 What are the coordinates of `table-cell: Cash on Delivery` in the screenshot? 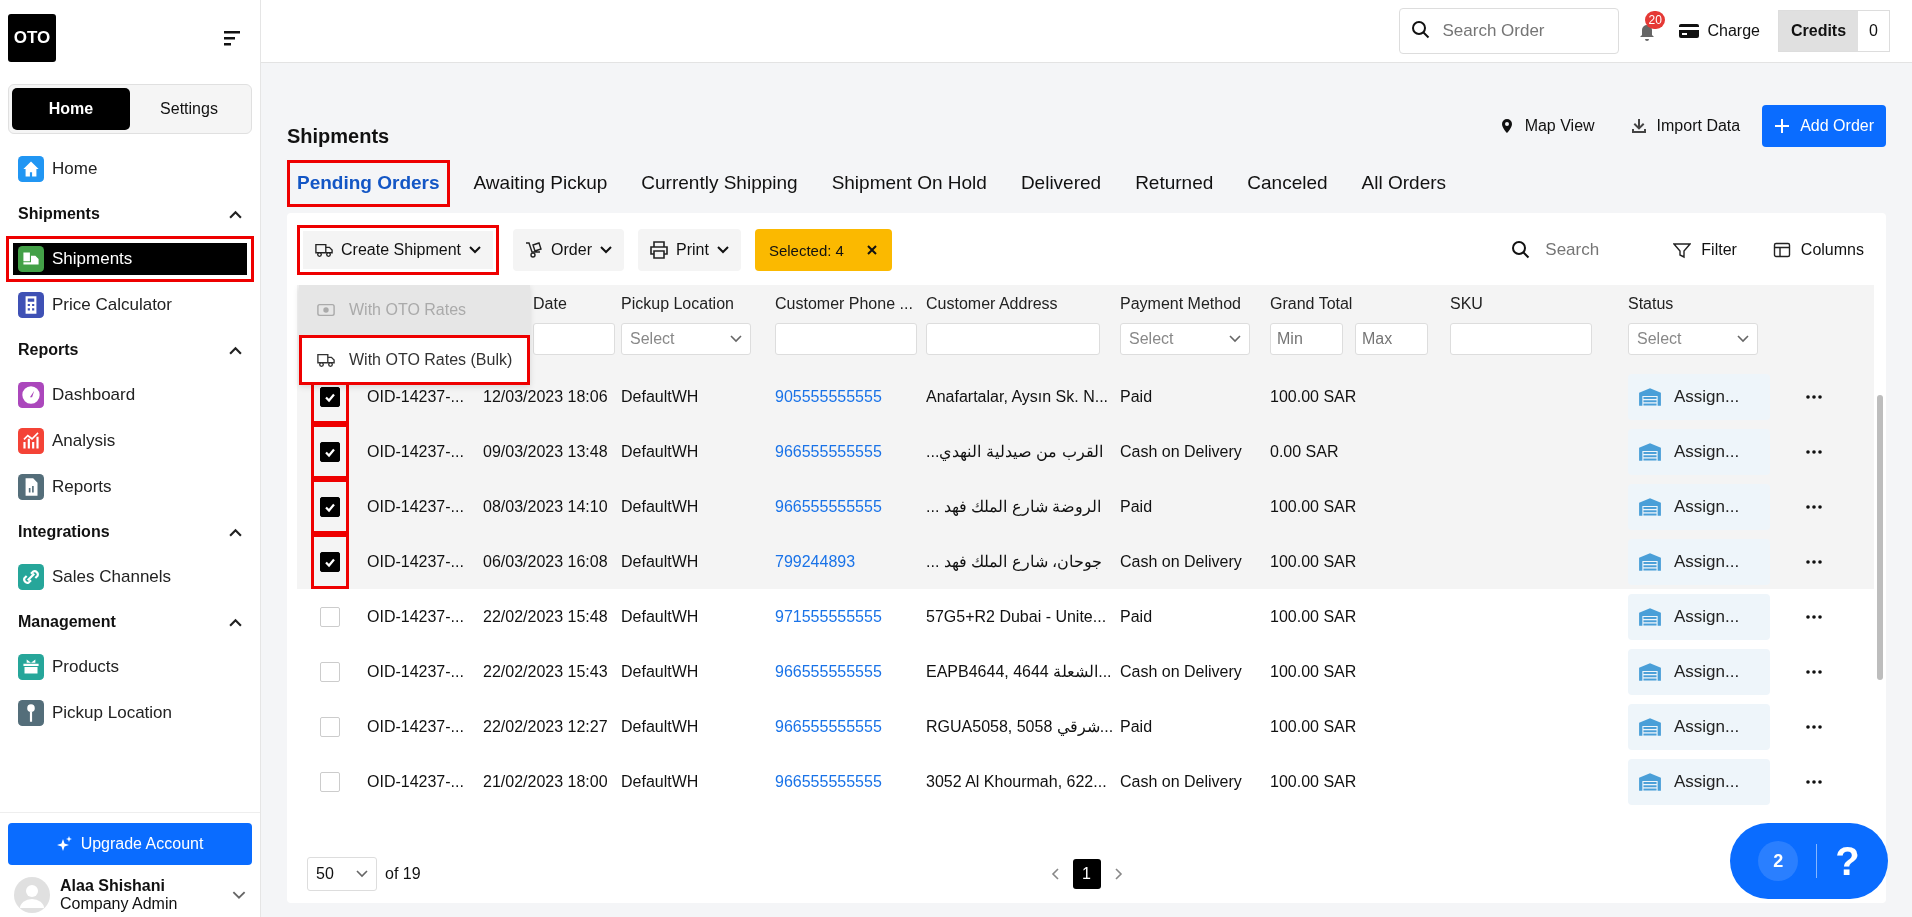 It's located at (1181, 561).